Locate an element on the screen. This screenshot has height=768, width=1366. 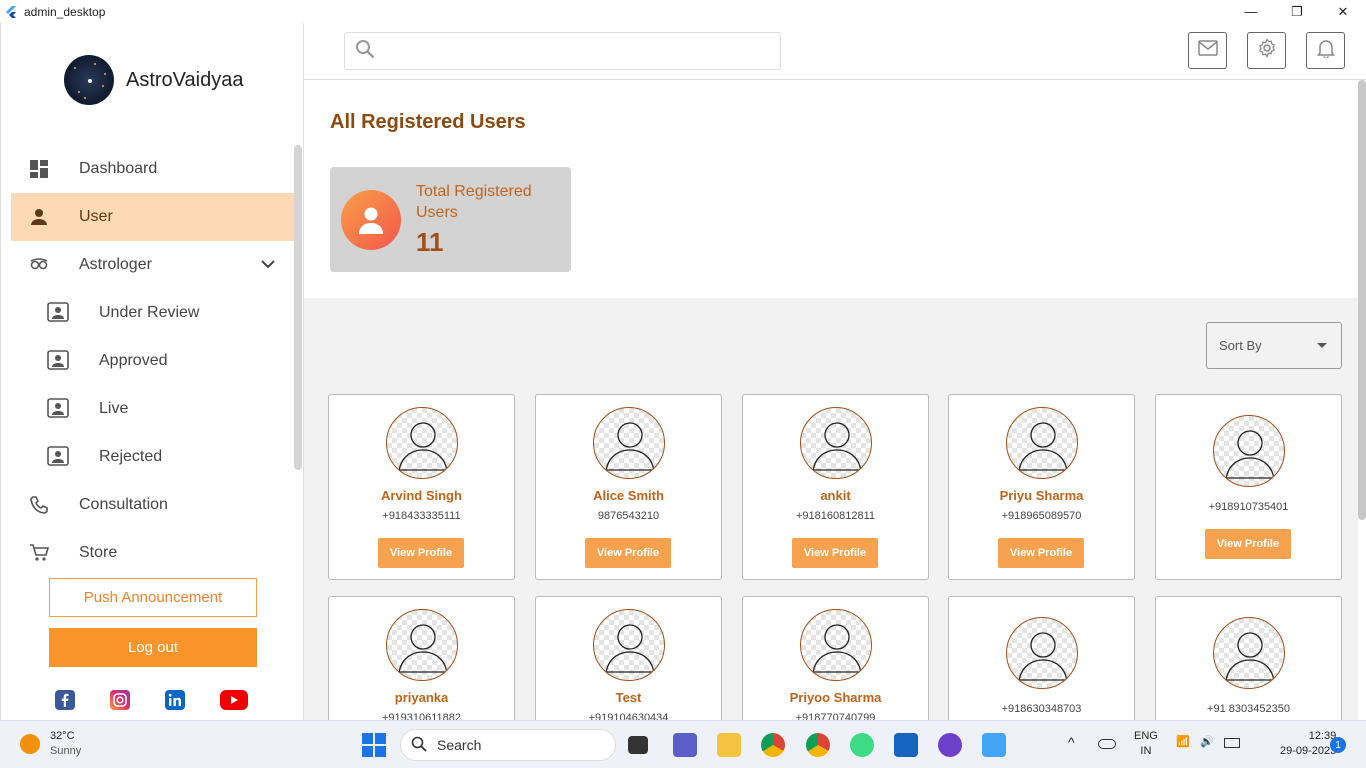
notification-badge: 1 is located at coordinates (1338, 745).